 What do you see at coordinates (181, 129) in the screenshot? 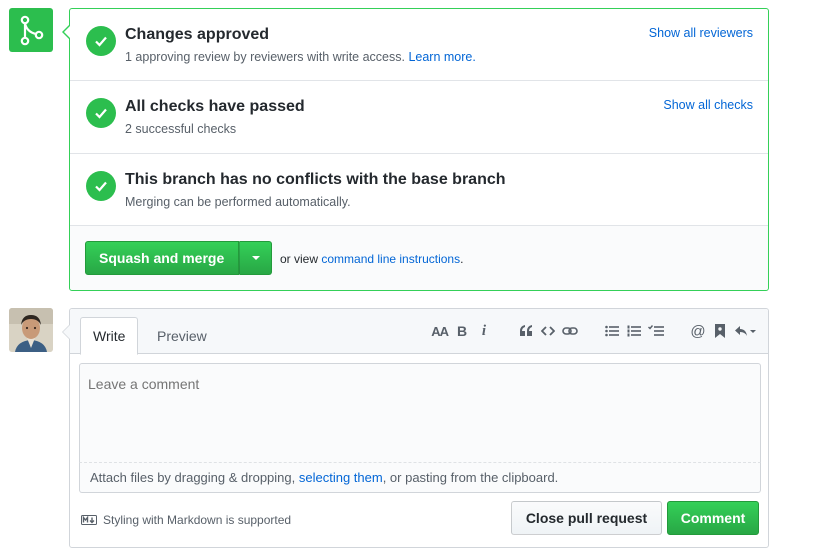
I see `status-description: 2 successful checks` at bounding box center [181, 129].